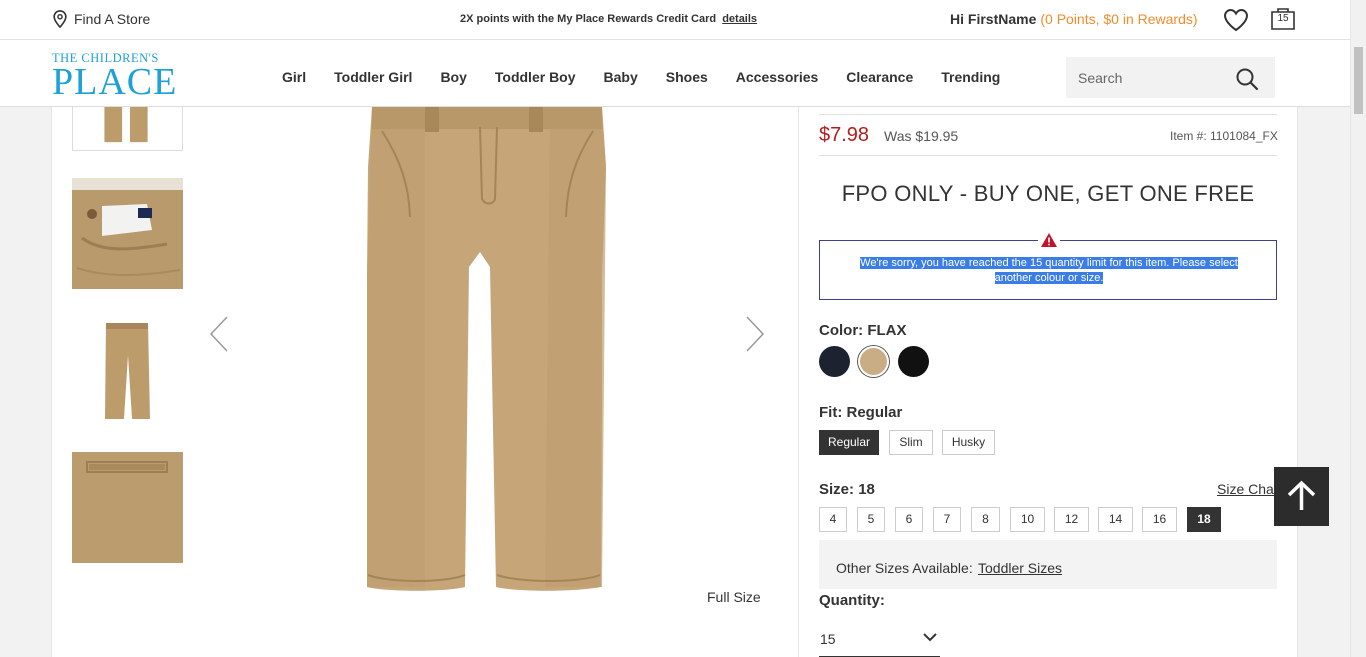 This screenshot has height=657, width=1366. I want to click on other-sizes-panel: Other Sizes Available: Toddler Sizes, so click(1048, 564).